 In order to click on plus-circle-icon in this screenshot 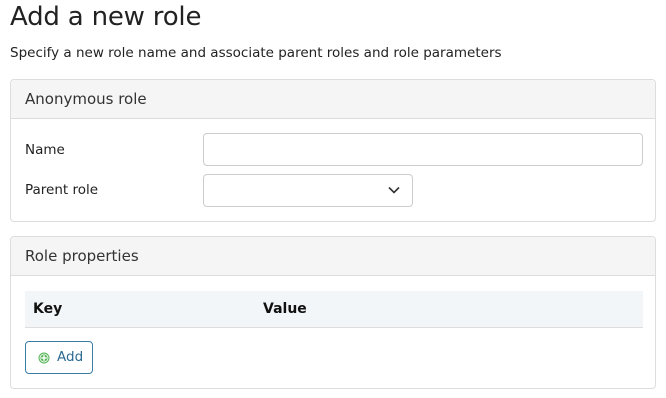, I will do `click(44, 358)`.